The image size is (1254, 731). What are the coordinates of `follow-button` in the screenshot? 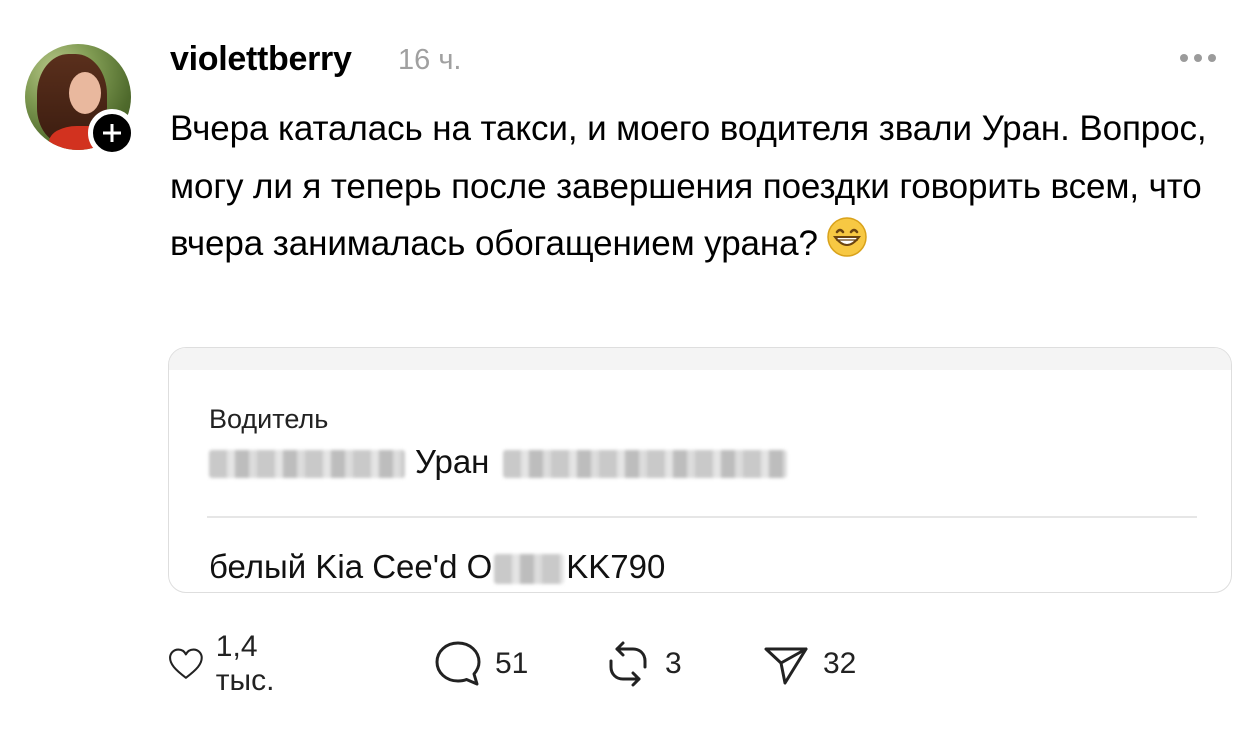 It's located at (112, 133).